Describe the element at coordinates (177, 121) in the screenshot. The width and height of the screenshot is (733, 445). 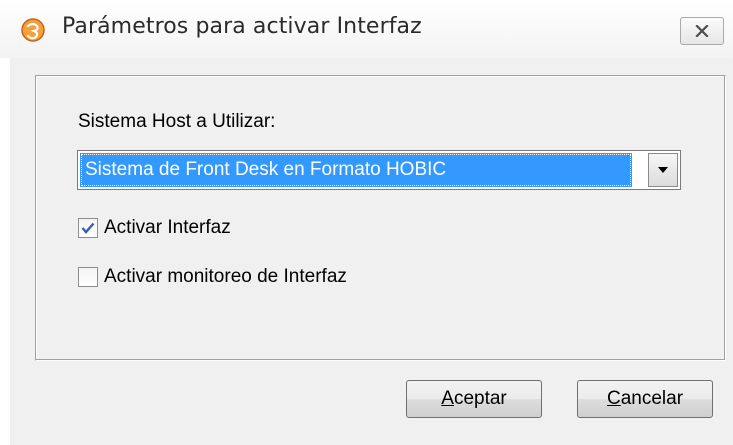
I see `host-system-label: Sistema Host a Utilizar:` at that location.